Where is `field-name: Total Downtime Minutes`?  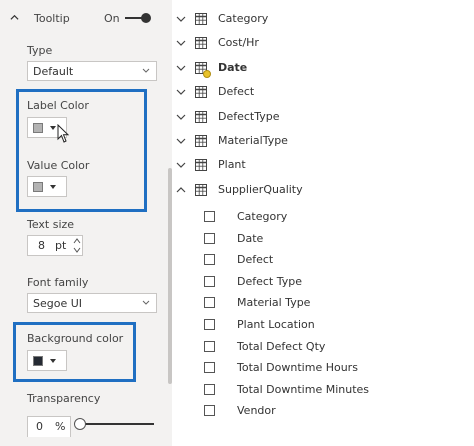 field-name: Total Downtime Minutes is located at coordinates (303, 389).